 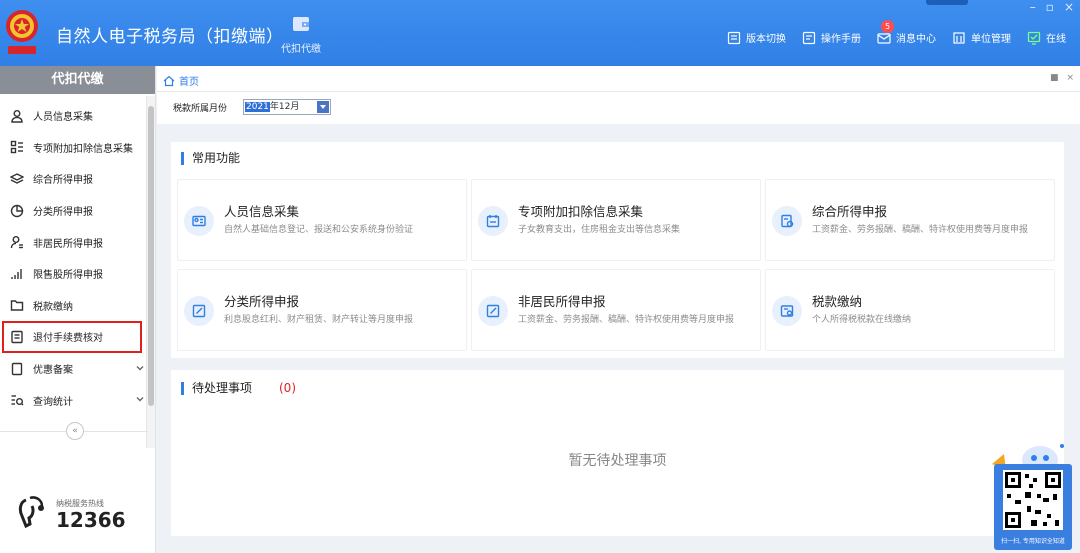 I want to click on sidebar-item-fee-refund-check: 退付手续费核对, so click(x=72, y=337).